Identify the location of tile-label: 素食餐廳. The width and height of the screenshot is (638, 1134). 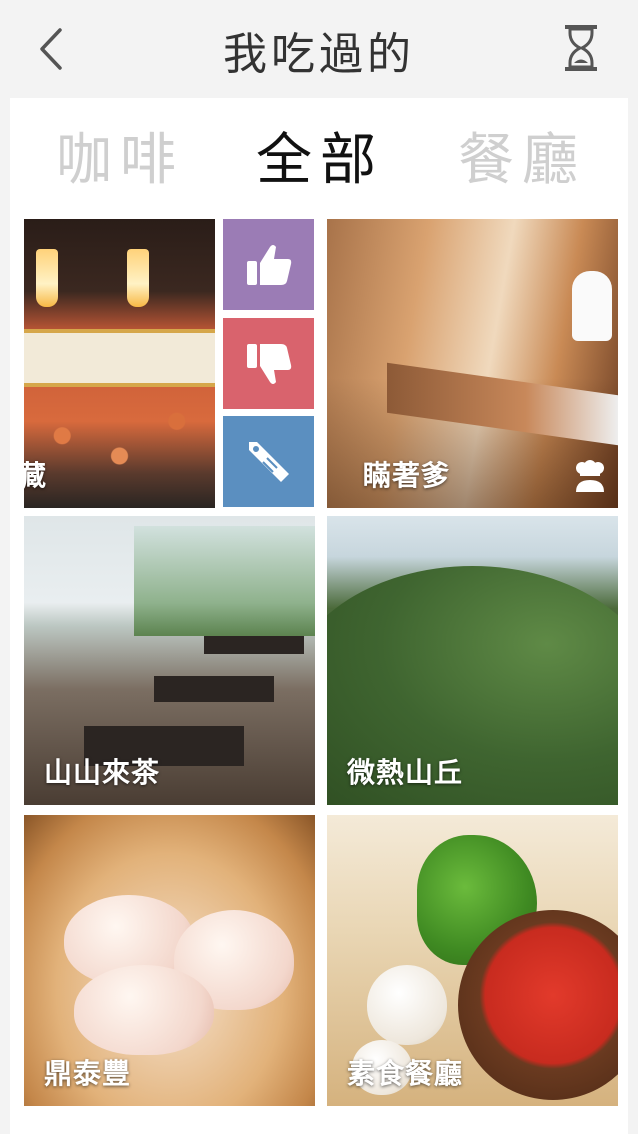
(405, 1073).